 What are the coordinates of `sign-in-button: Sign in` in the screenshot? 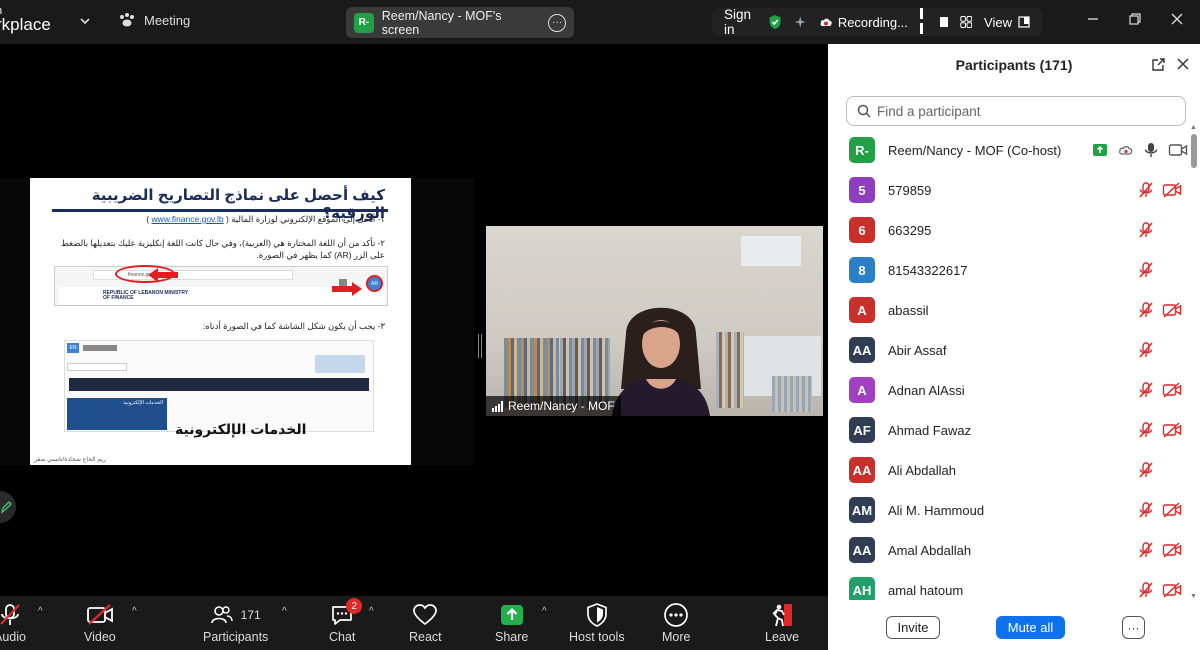 It's located at (740, 22).